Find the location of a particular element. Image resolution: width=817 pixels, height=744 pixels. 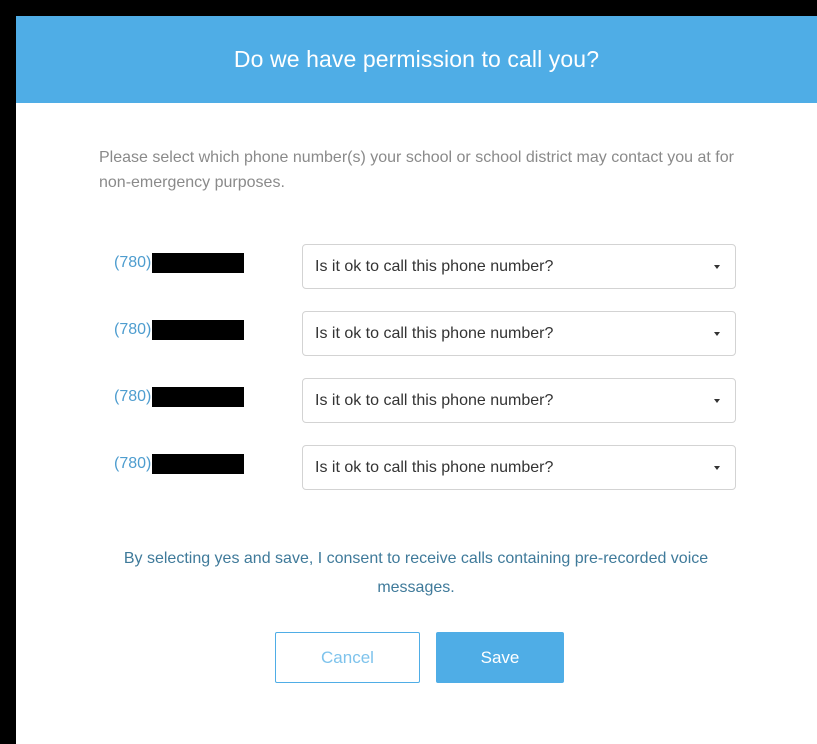

dialog-title: Do we have permission to call you? is located at coordinates (416, 59).